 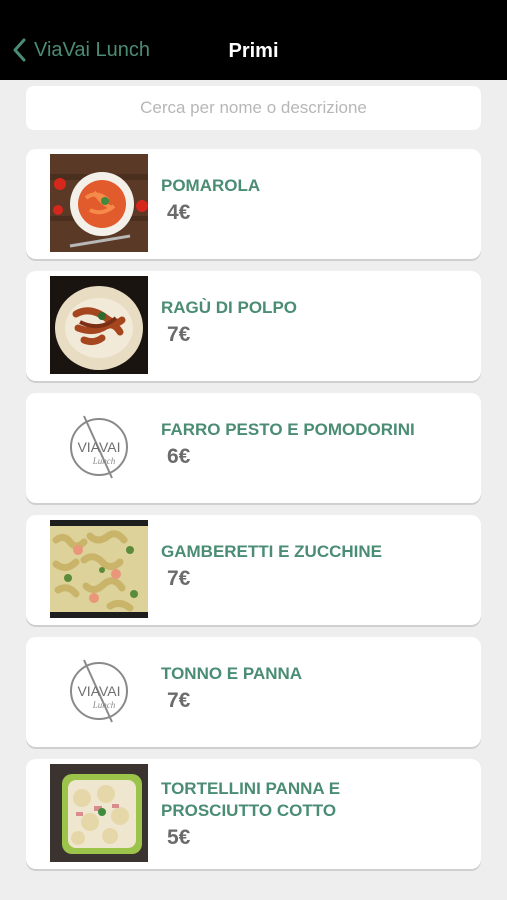 I want to click on dish-price: 5€, so click(x=179, y=837).